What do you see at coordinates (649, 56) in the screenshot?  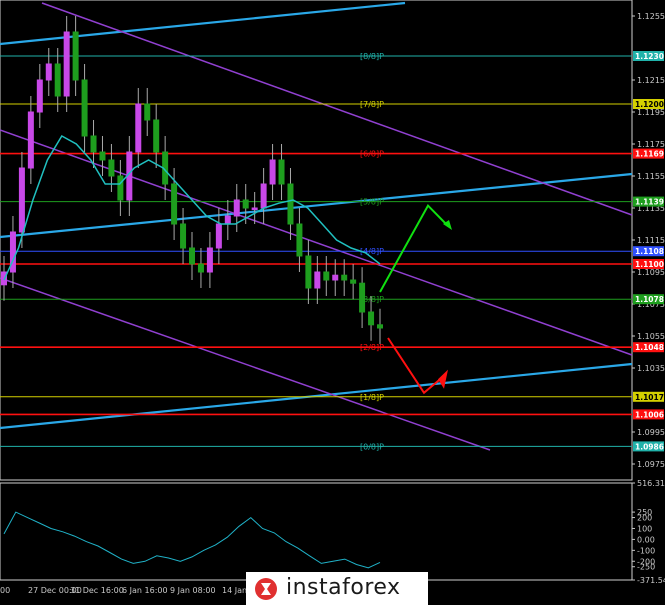 I see `price-tag: 1.1230` at bounding box center [649, 56].